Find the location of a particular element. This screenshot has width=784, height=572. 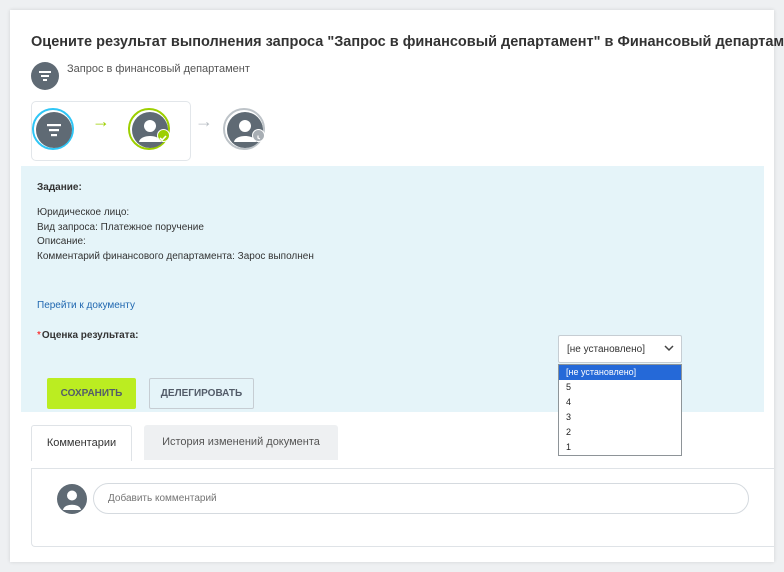

task-line: Вид запроса: Платежное поручение is located at coordinates (120, 227).